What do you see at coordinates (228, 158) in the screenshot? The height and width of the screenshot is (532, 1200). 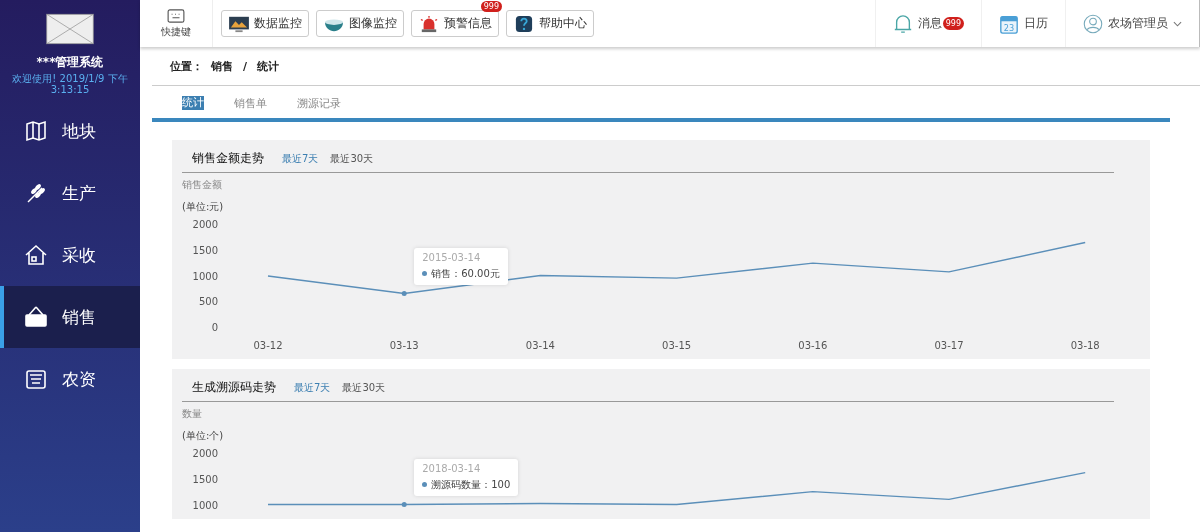 I see `chart-title: 销售金额走势` at bounding box center [228, 158].